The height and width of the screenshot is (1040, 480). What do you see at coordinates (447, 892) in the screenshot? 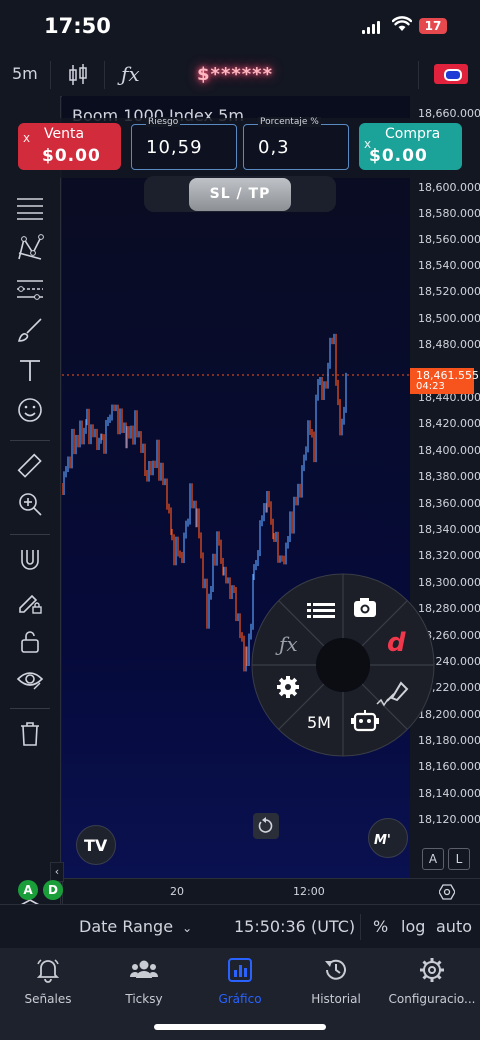
I see `settings-hex-icon` at bounding box center [447, 892].